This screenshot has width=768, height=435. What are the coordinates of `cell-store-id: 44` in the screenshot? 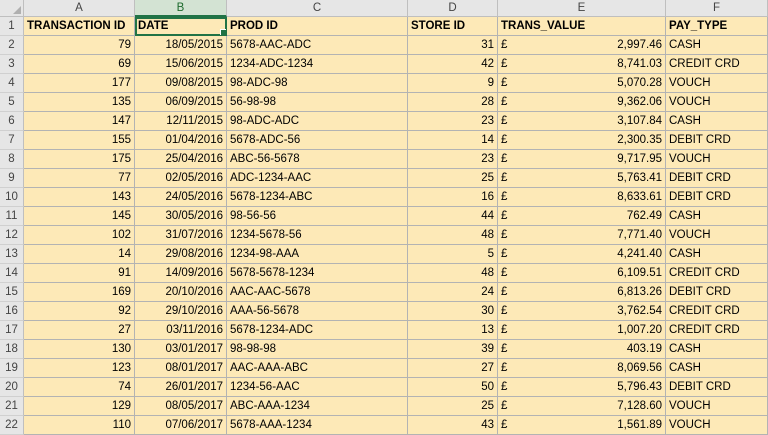 It's located at (453, 216).